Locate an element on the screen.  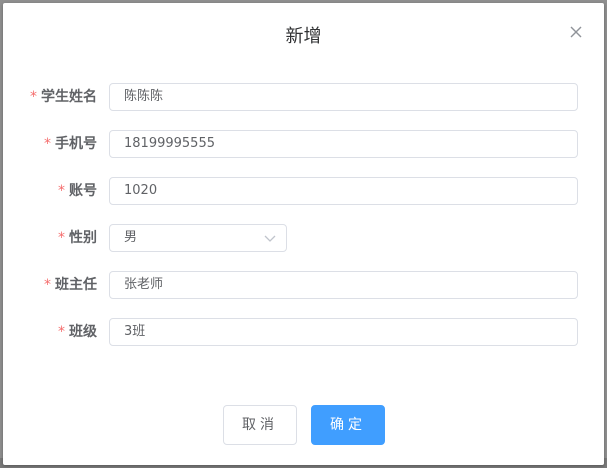
close-icon is located at coordinates (576, 32).